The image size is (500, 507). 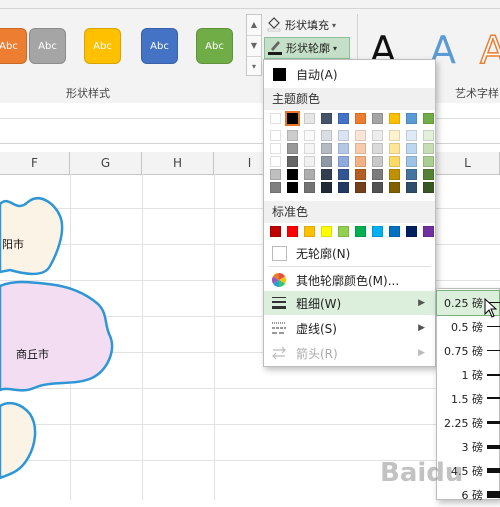 I want to click on column-header-F: F, so click(x=35, y=163).